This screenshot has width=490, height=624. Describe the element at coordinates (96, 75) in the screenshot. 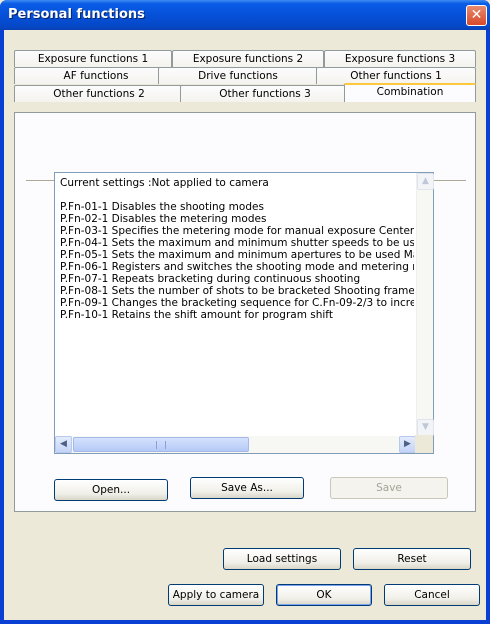

I see `tab-af-functions: AF functions` at that location.